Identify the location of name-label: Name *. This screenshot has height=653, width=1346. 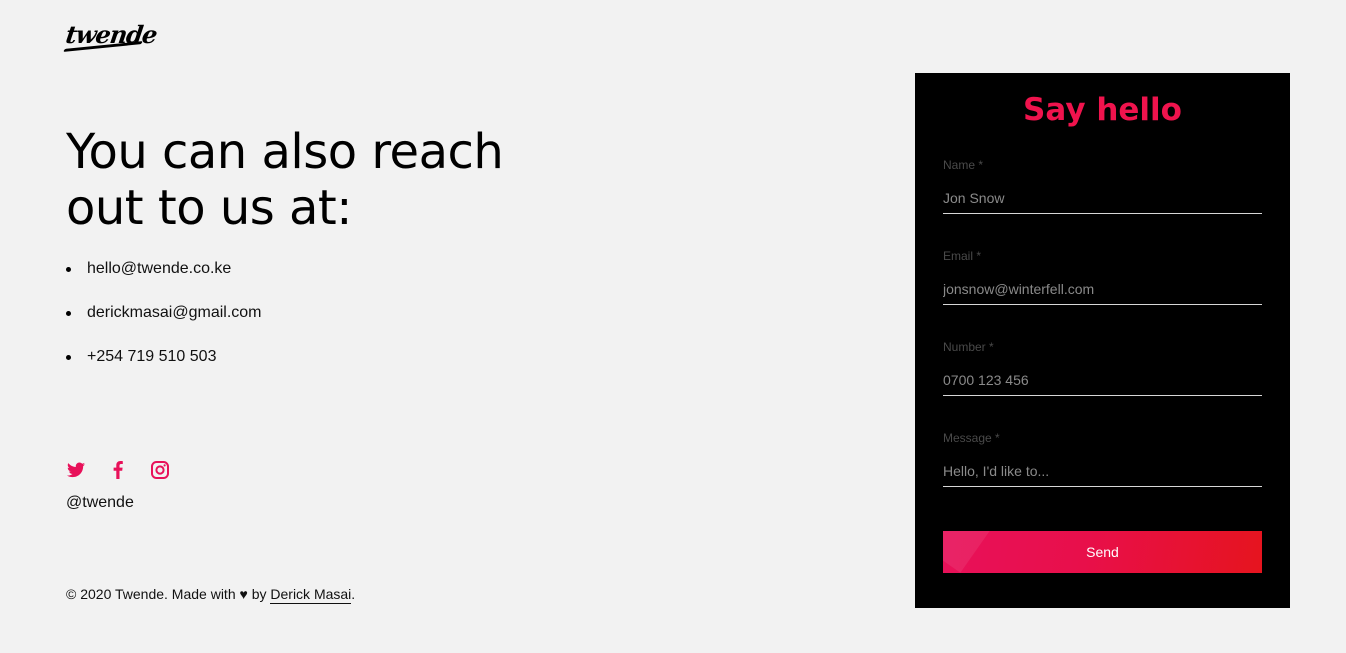
(963, 165).